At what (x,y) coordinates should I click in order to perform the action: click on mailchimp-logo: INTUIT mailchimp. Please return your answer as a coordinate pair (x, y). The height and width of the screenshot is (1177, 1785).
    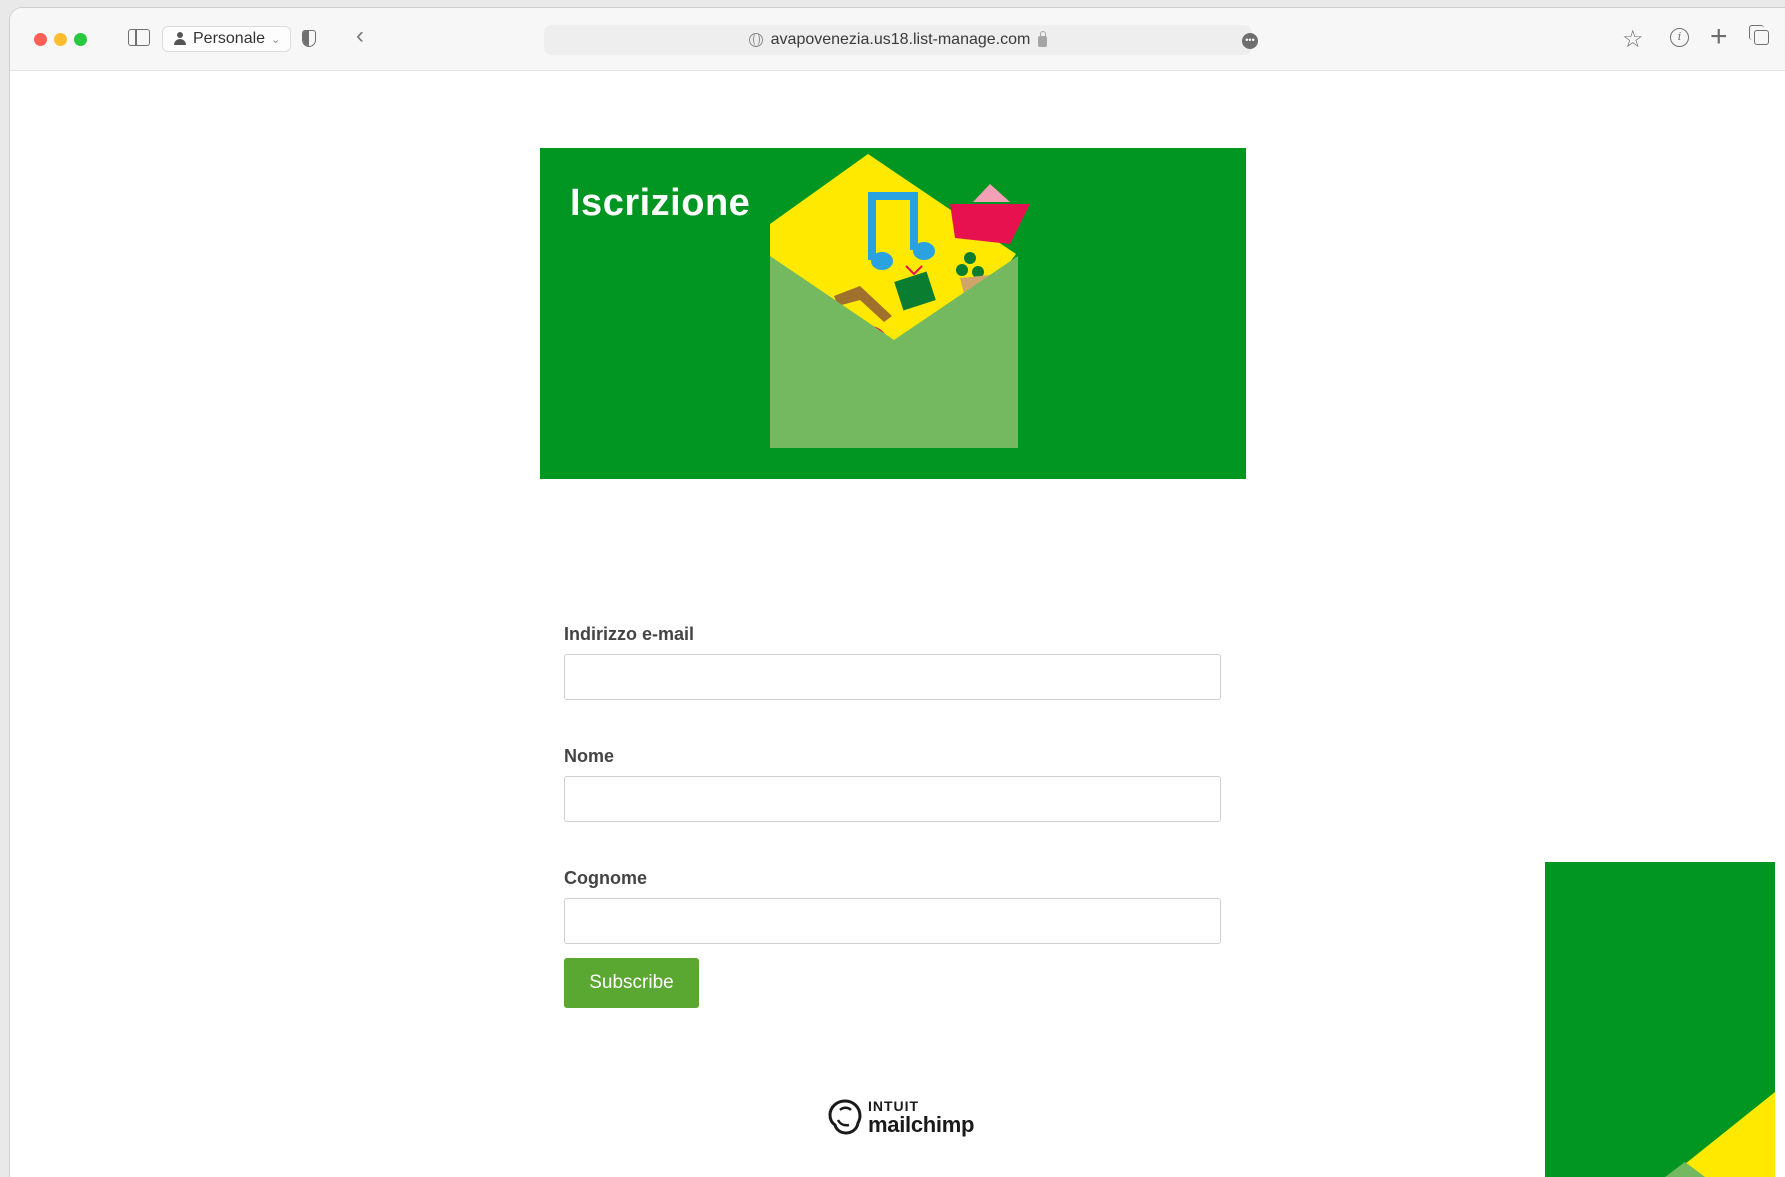
    Looking at the image, I should click on (900, 1118).